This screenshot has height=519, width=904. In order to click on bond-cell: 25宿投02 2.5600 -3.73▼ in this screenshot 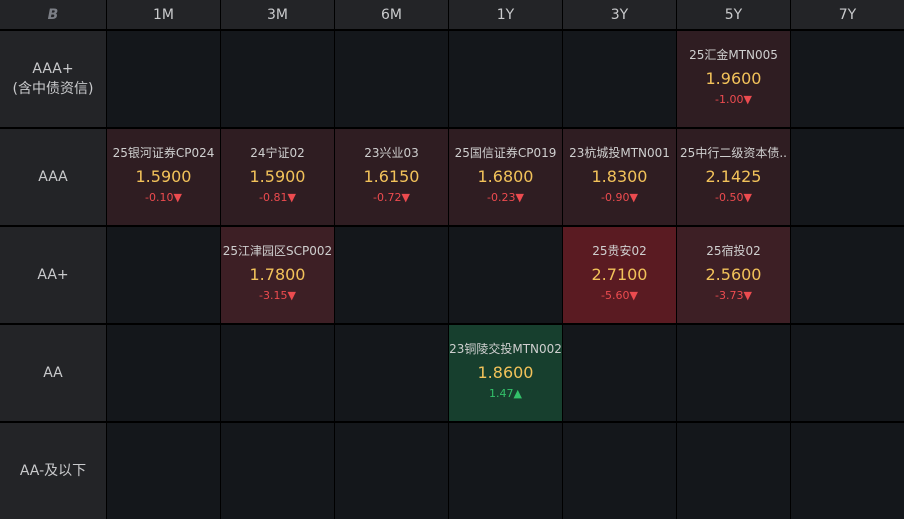, I will do `click(733, 275)`.